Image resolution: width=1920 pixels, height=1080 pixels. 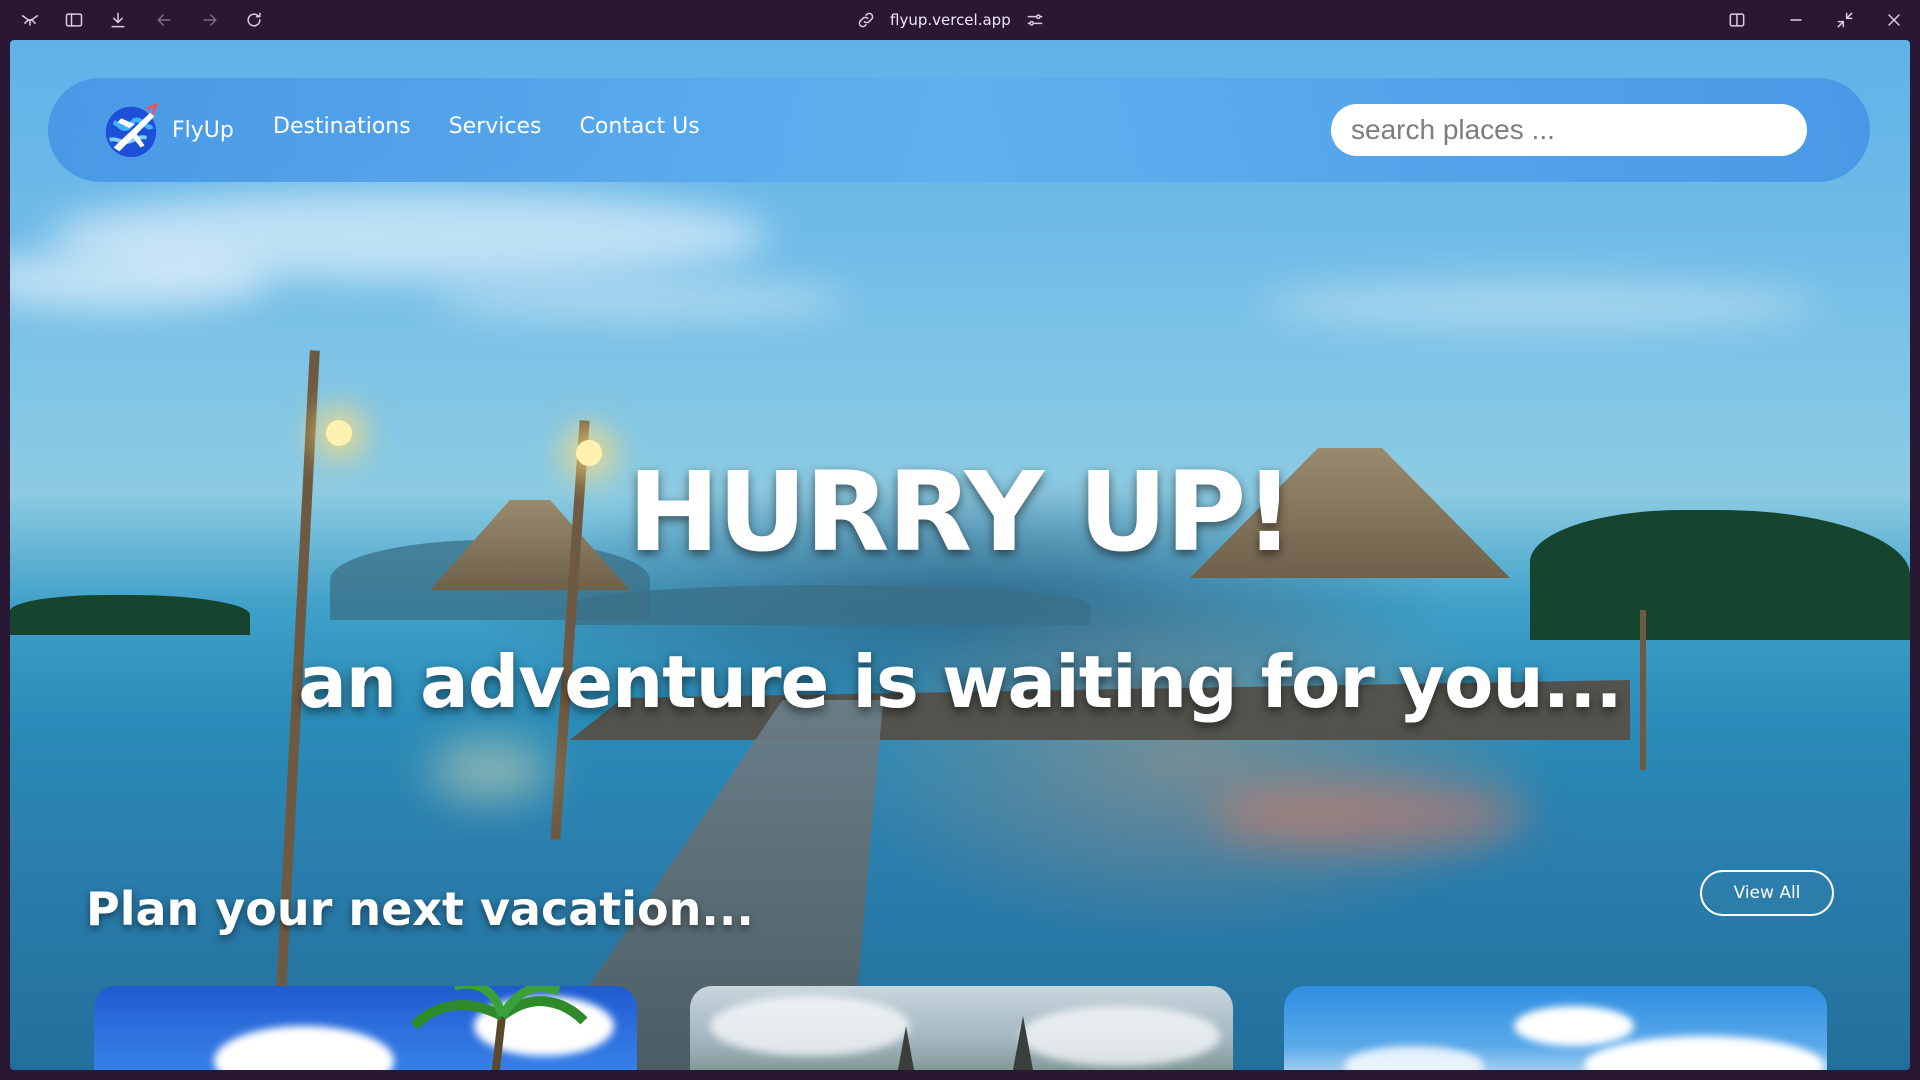 I want to click on sidebar-toggle-icon, so click(x=74, y=20).